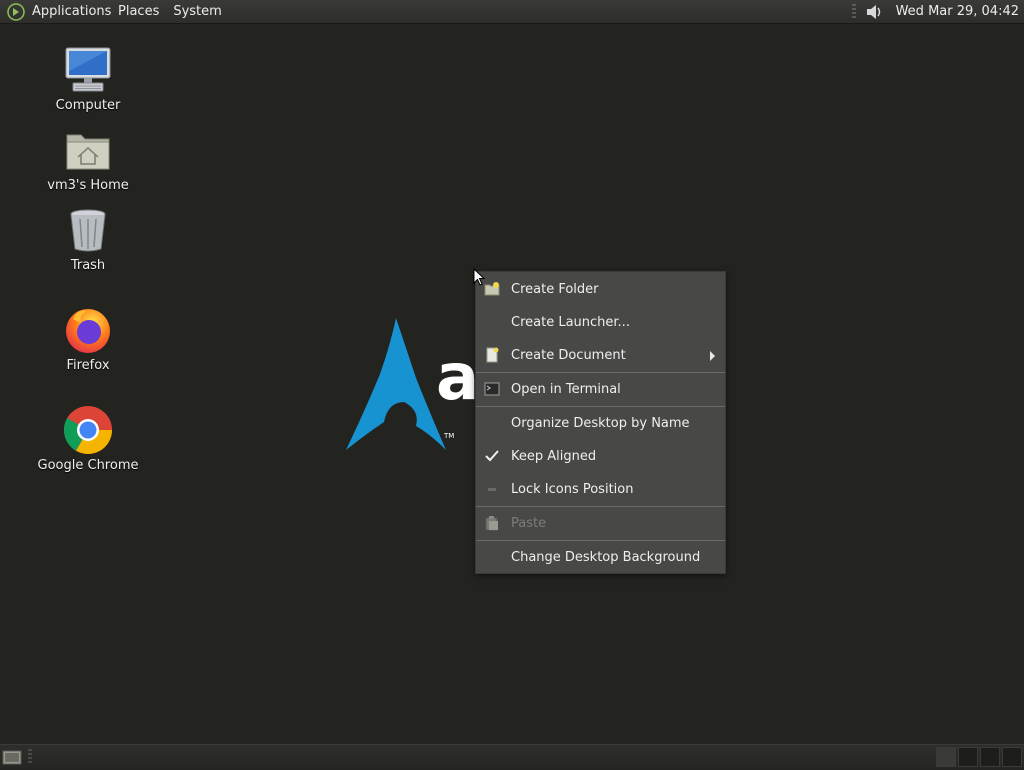 This screenshot has height=770, width=1024. What do you see at coordinates (492, 456) in the screenshot?
I see `checkmark-icon` at bounding box center [492, 456].